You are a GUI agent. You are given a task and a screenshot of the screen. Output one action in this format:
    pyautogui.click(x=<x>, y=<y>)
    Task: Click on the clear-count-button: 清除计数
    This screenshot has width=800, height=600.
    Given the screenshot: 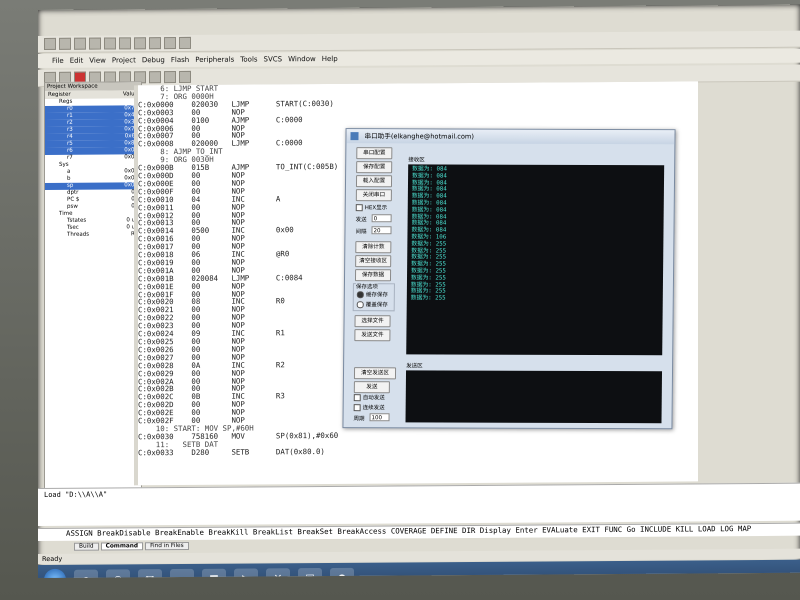 What is the action you would take?
    pyautogui.click(x=373, y=247)
    